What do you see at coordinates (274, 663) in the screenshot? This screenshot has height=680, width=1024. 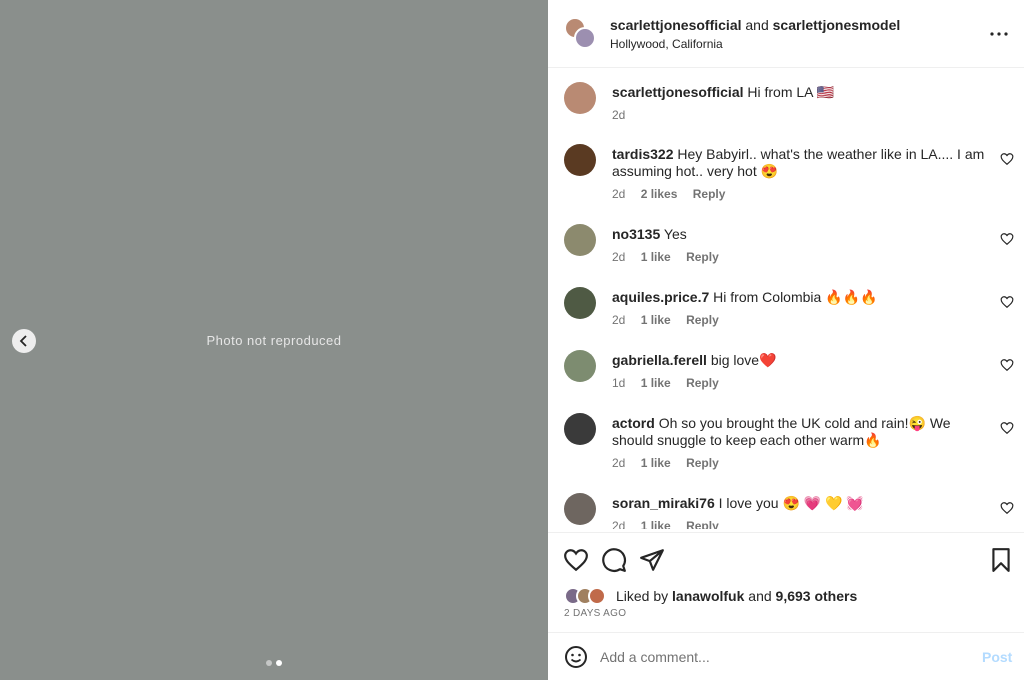 I see `carousel-dots` at bounding box center [274, 663].